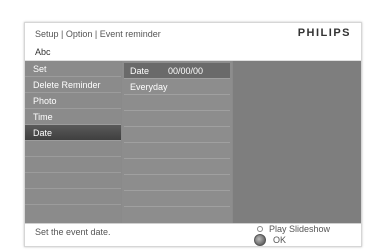 Image resolution: width=375 pixels, height=252 pixels. What do you see at coordinates (300, 229) in the screenshot?
I see `play-slideshow-label: Play Slideshow` at bounding box center [300, 229].